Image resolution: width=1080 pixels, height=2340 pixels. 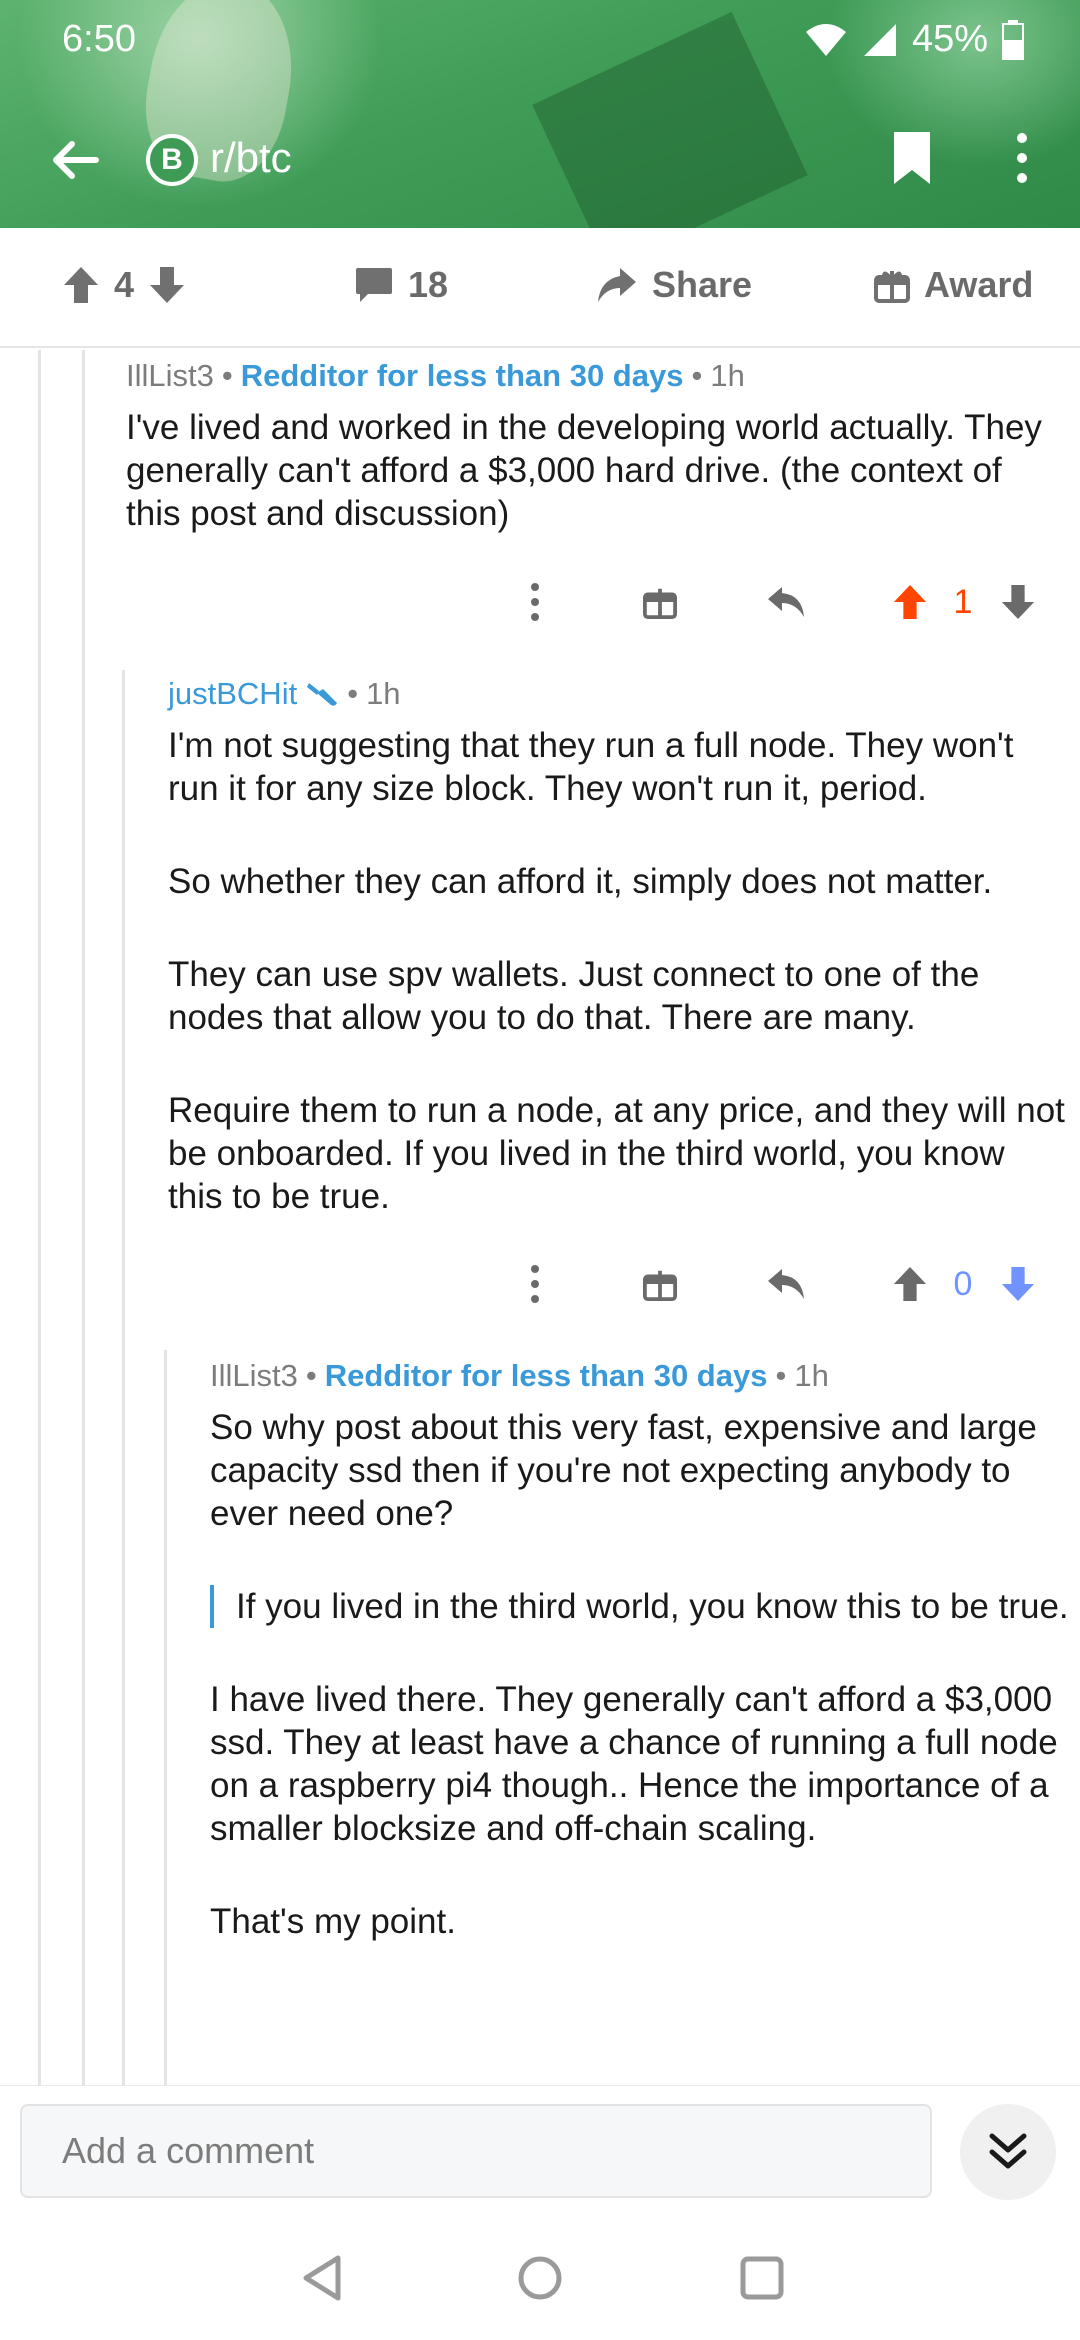 I want to click on status-icons: 45%, so click(x=914, y=39).